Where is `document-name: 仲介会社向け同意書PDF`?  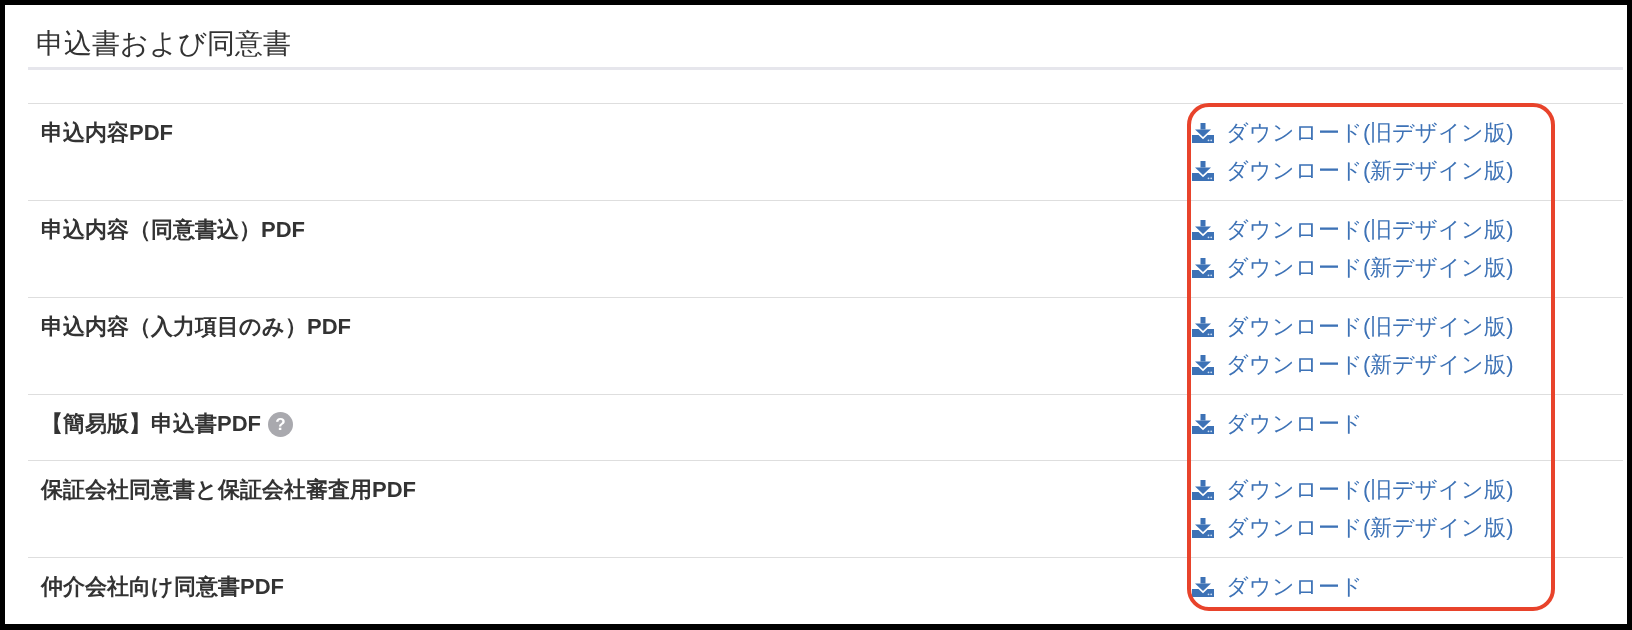 document-name: 仲介会社向け同意書PDF is located at coordinates (162, 587).